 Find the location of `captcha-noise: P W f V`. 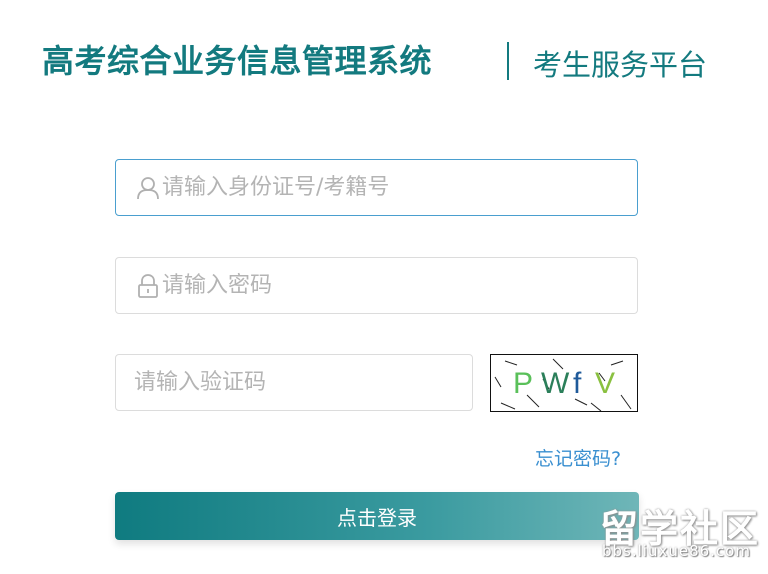

captcha-noise: P W f V is located at coordinates (563, 384).